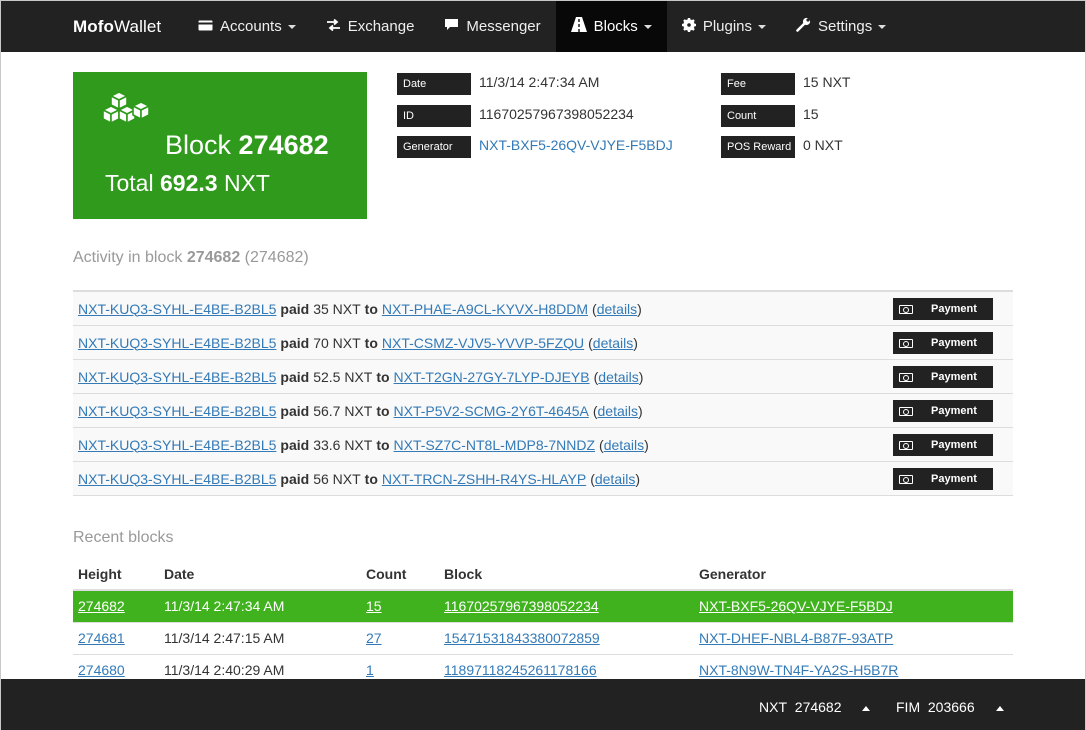 The image size is (1086, 730). What do you see at coordinates (724, 26) in the screenshot?
I see `nav-plugins: Plugins` at bounding box center [724, 26].